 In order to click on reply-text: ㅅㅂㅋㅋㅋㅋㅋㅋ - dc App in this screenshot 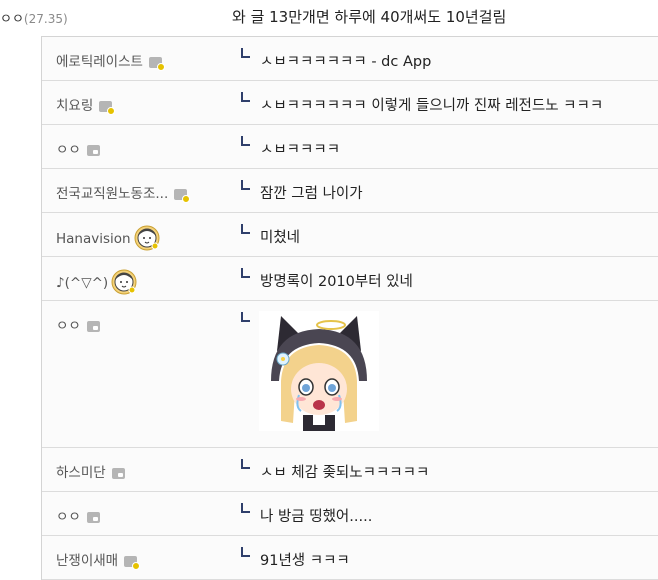, I will do `click(346, 62)`.